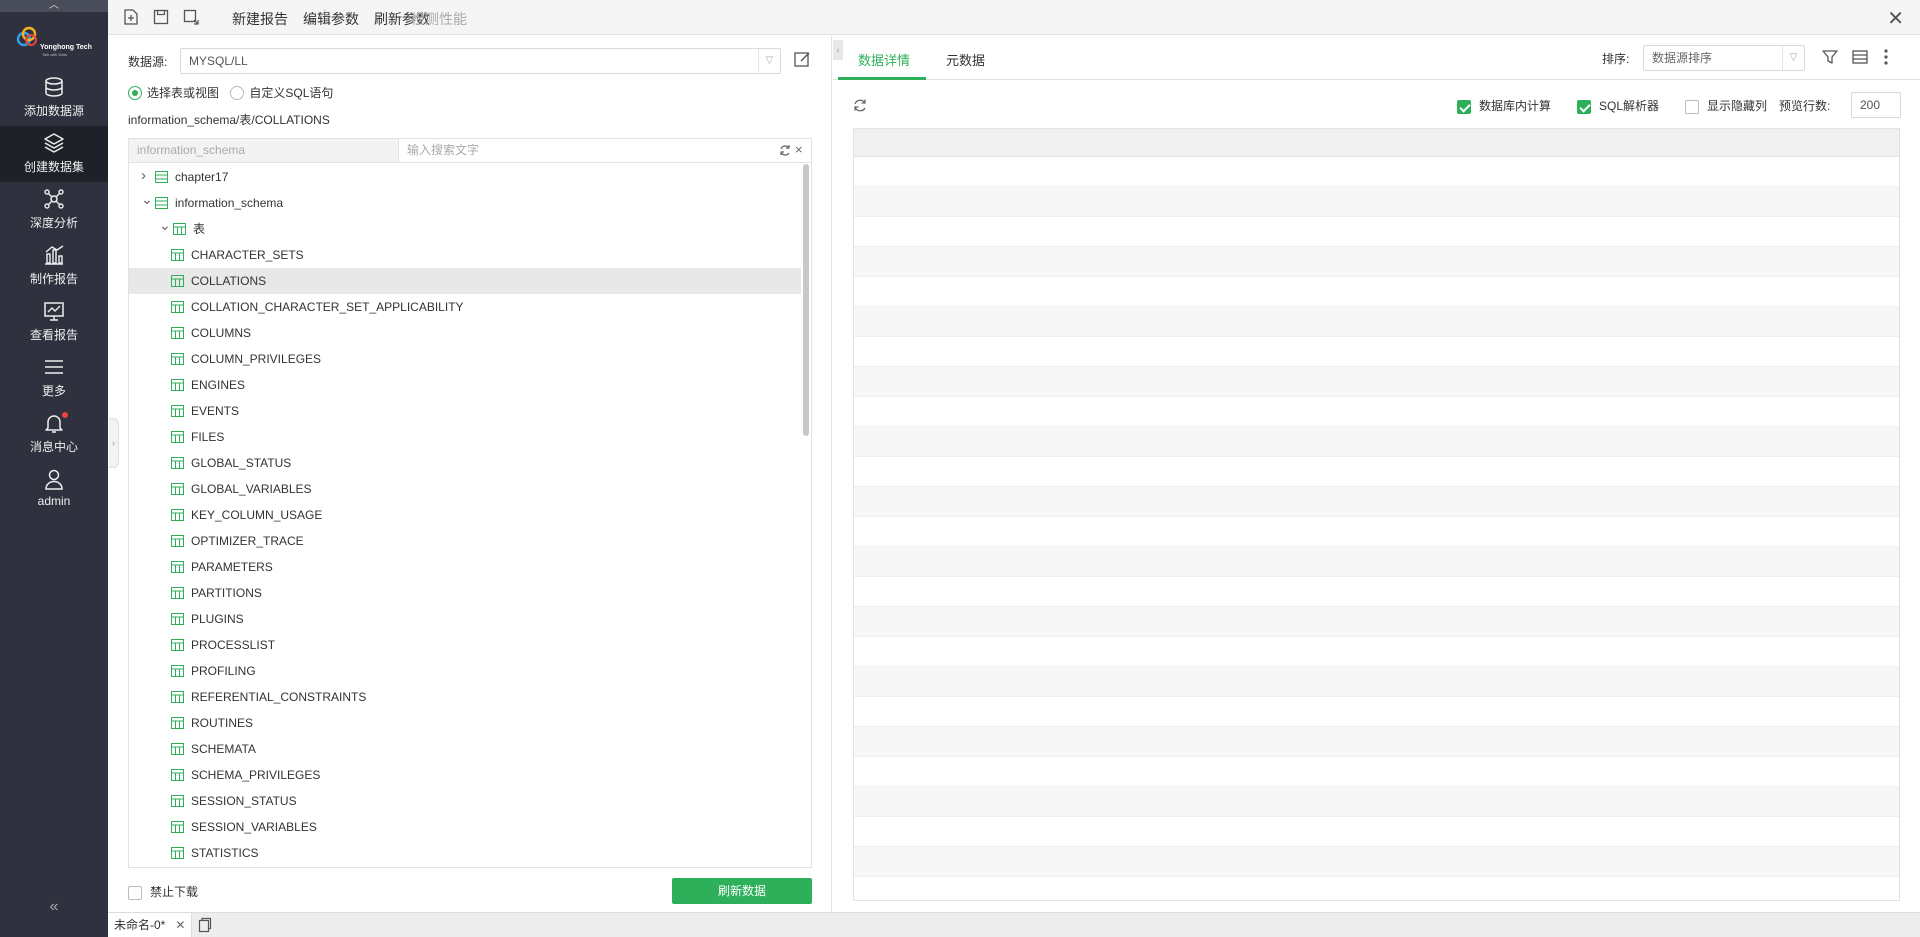  What do you see at coordinates (465, 775) in the screenshot?
I see `tree-table-item: SCHEMA_PRIVILEGES` at bounding box center [465, 775].